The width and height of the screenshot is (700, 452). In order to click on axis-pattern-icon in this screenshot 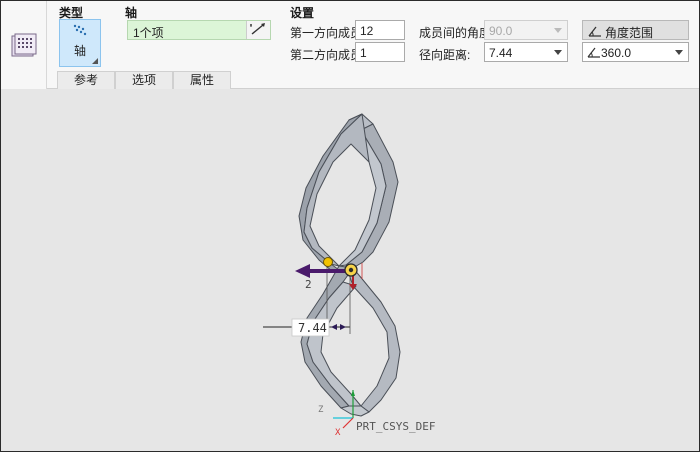, I will do `click(80, 30)`.